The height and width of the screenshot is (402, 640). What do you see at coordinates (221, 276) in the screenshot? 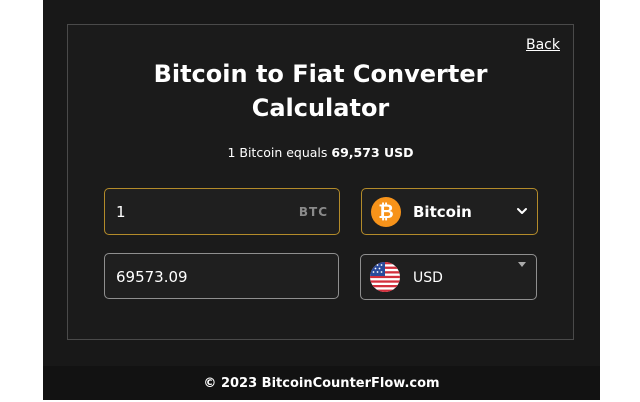
I see `fiat-amount-input: 69573.09` at bounding box center [221, 276].